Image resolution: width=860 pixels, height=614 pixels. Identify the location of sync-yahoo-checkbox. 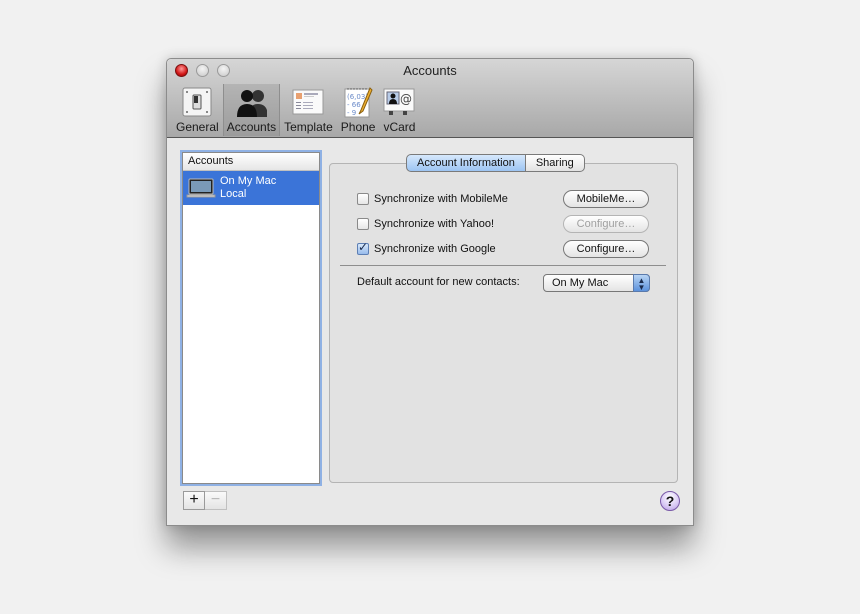
(363, 224).